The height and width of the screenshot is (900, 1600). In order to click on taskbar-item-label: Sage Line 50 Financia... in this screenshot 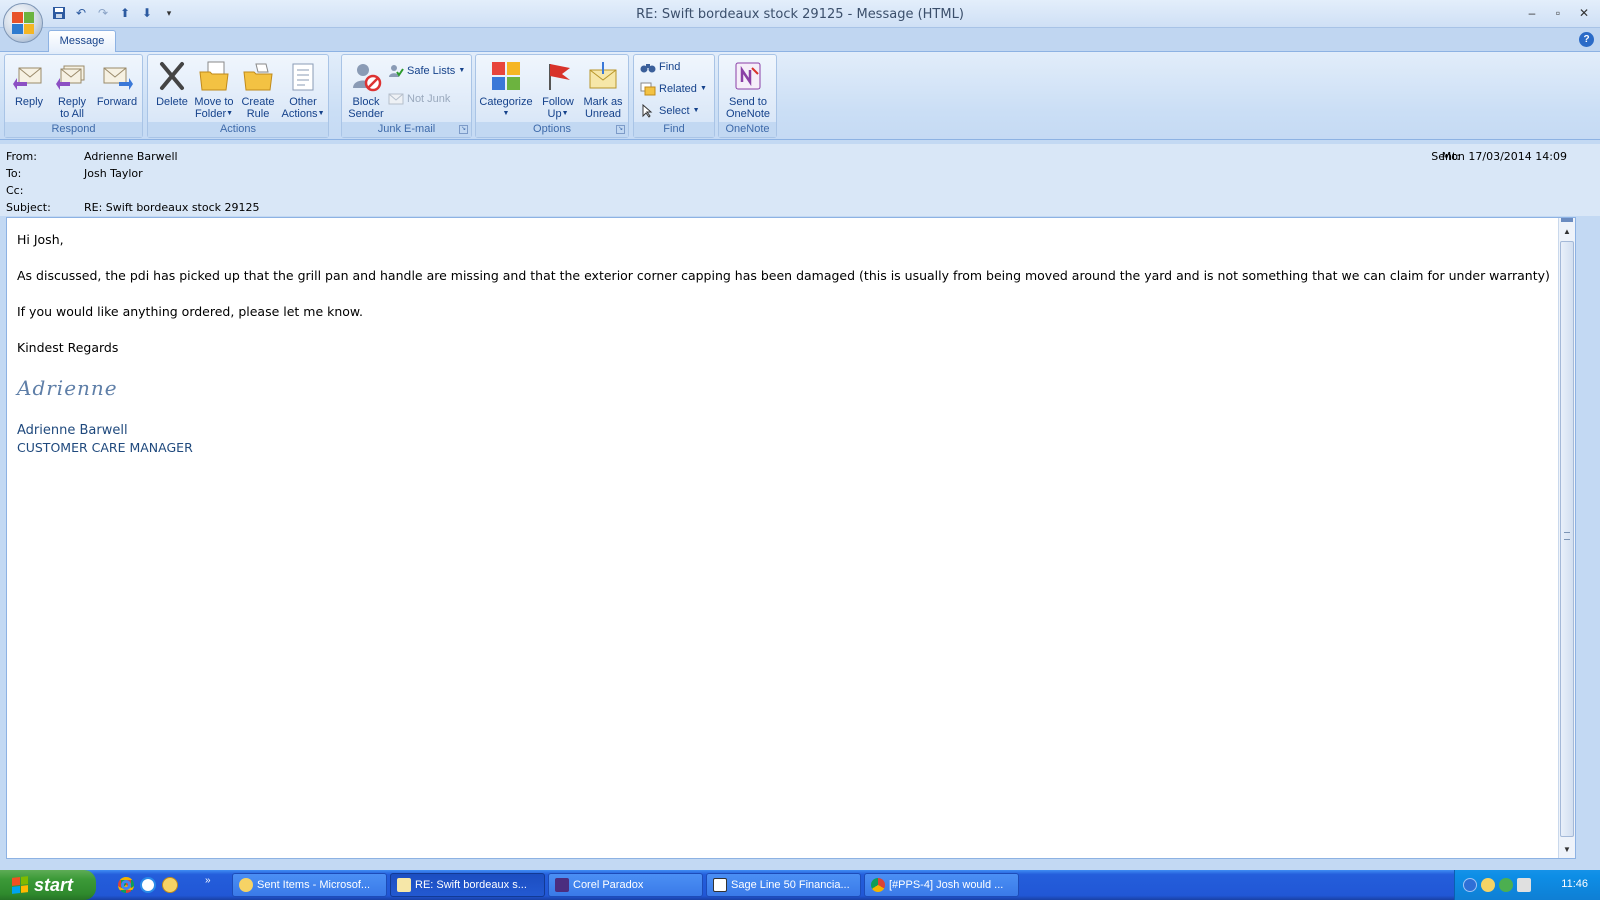, I will do `click(790, 885)`.